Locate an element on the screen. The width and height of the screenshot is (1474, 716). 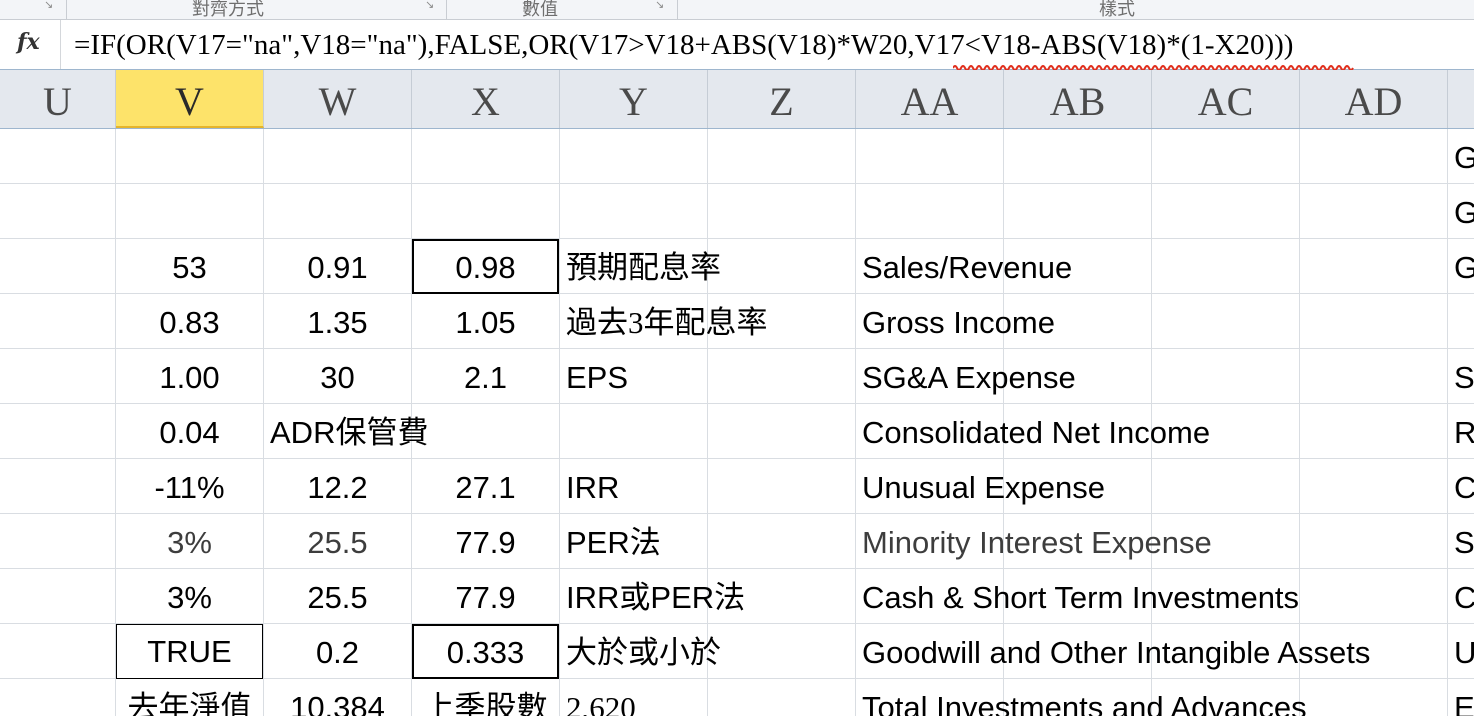
cell-y-r8: IRR或PER法 is located at coordinates (708, 596).